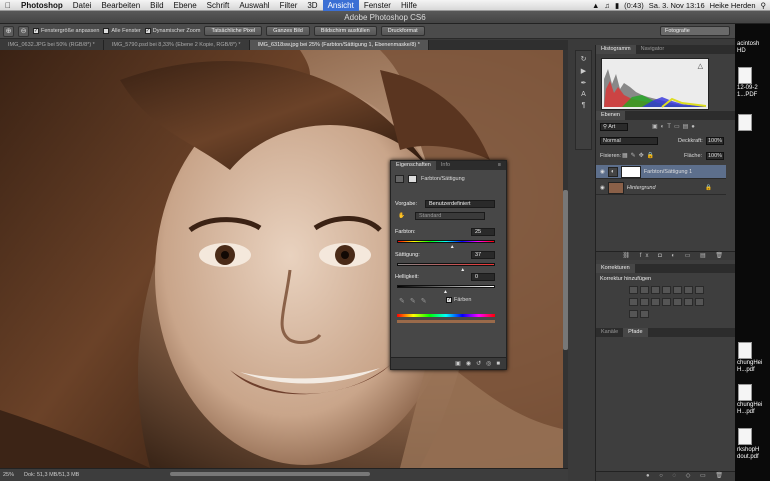 Image resolution: width=770 pixels, height=481 pixels. I want to click on clip-to-layer-icon: ▣, so click(458, 363).